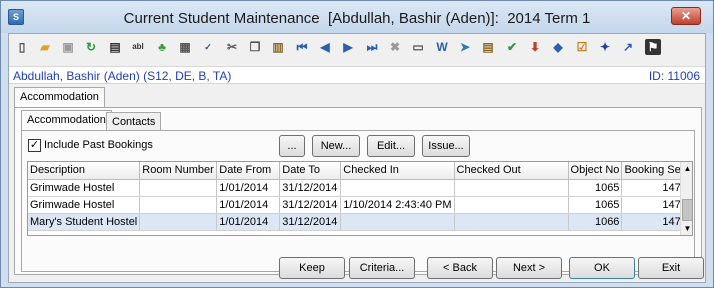 This screenshot has height=288, width=714. I want to click on next-button: Next >, so click(529, 268).